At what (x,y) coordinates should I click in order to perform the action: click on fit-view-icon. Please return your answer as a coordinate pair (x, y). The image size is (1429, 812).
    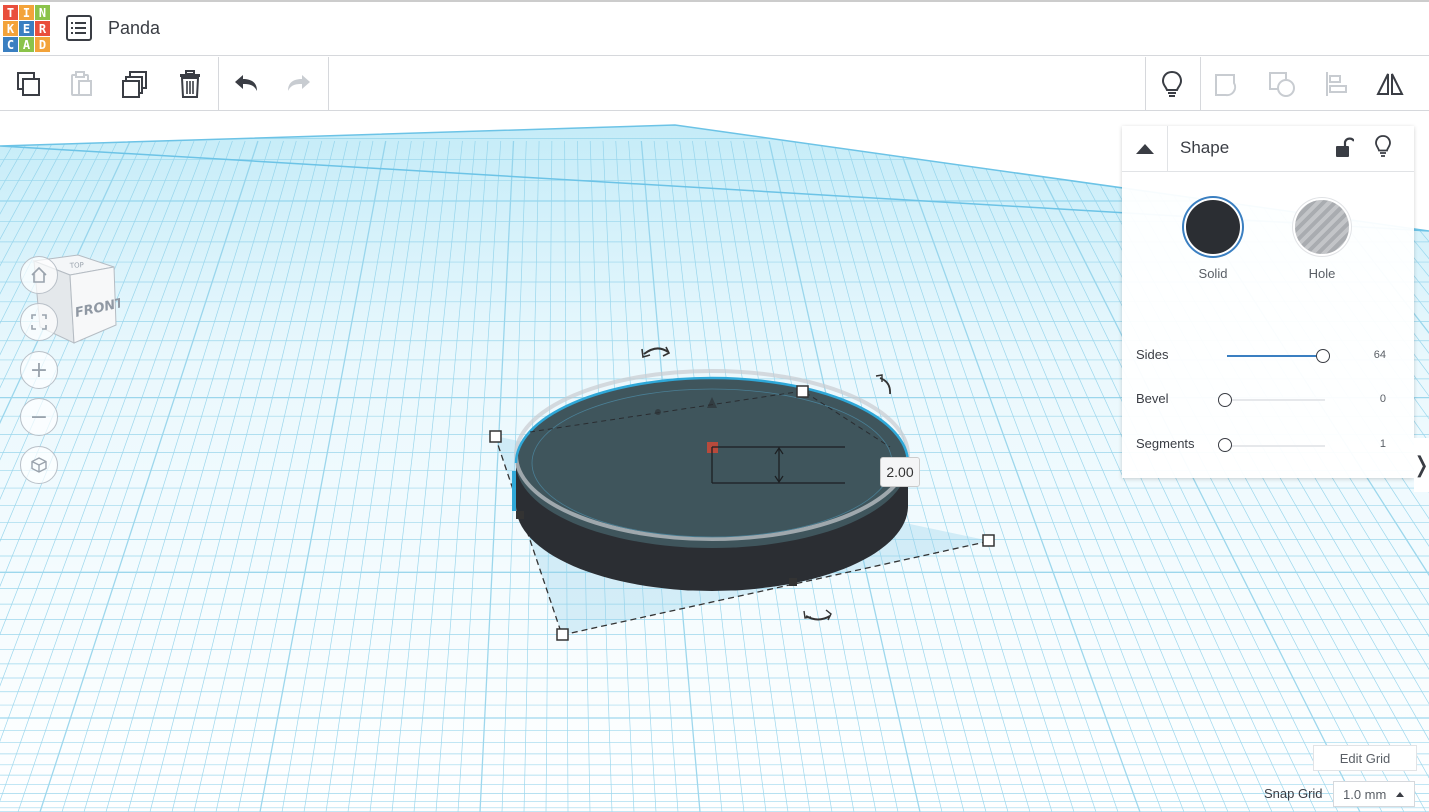
    Looking at the image, I should click on (39, 322).